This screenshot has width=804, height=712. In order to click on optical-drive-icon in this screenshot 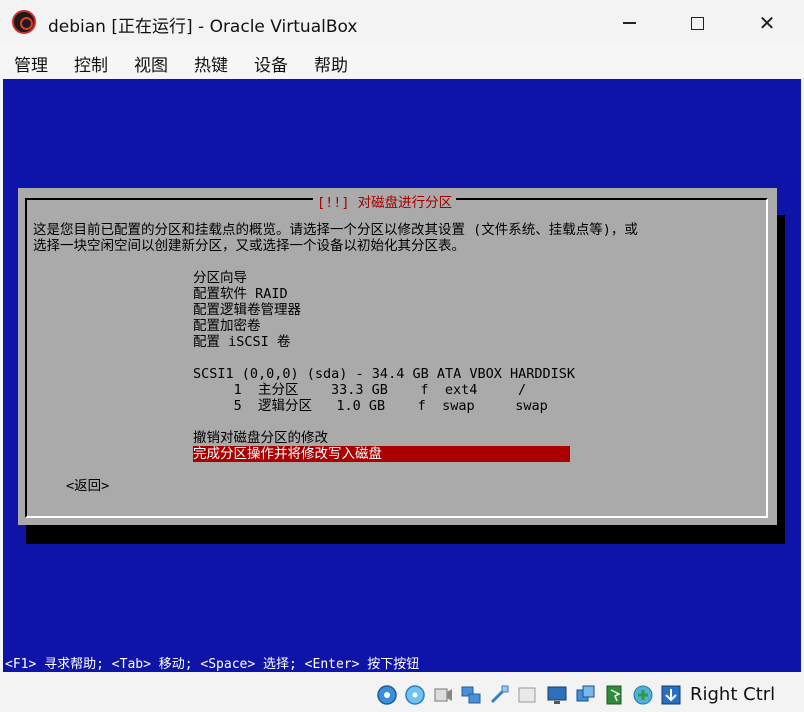, I will do `click(415, 695)`.